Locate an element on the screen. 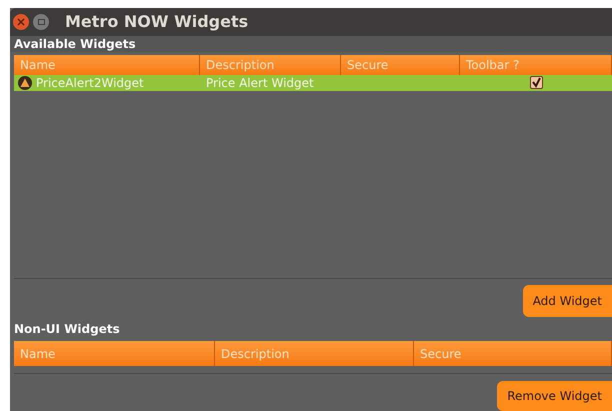 Image resolution: width=612 pixels, height=411 pixels. table-row: PriceAlert2Widget Price Alert Widget is located at coordinates (313, 82).